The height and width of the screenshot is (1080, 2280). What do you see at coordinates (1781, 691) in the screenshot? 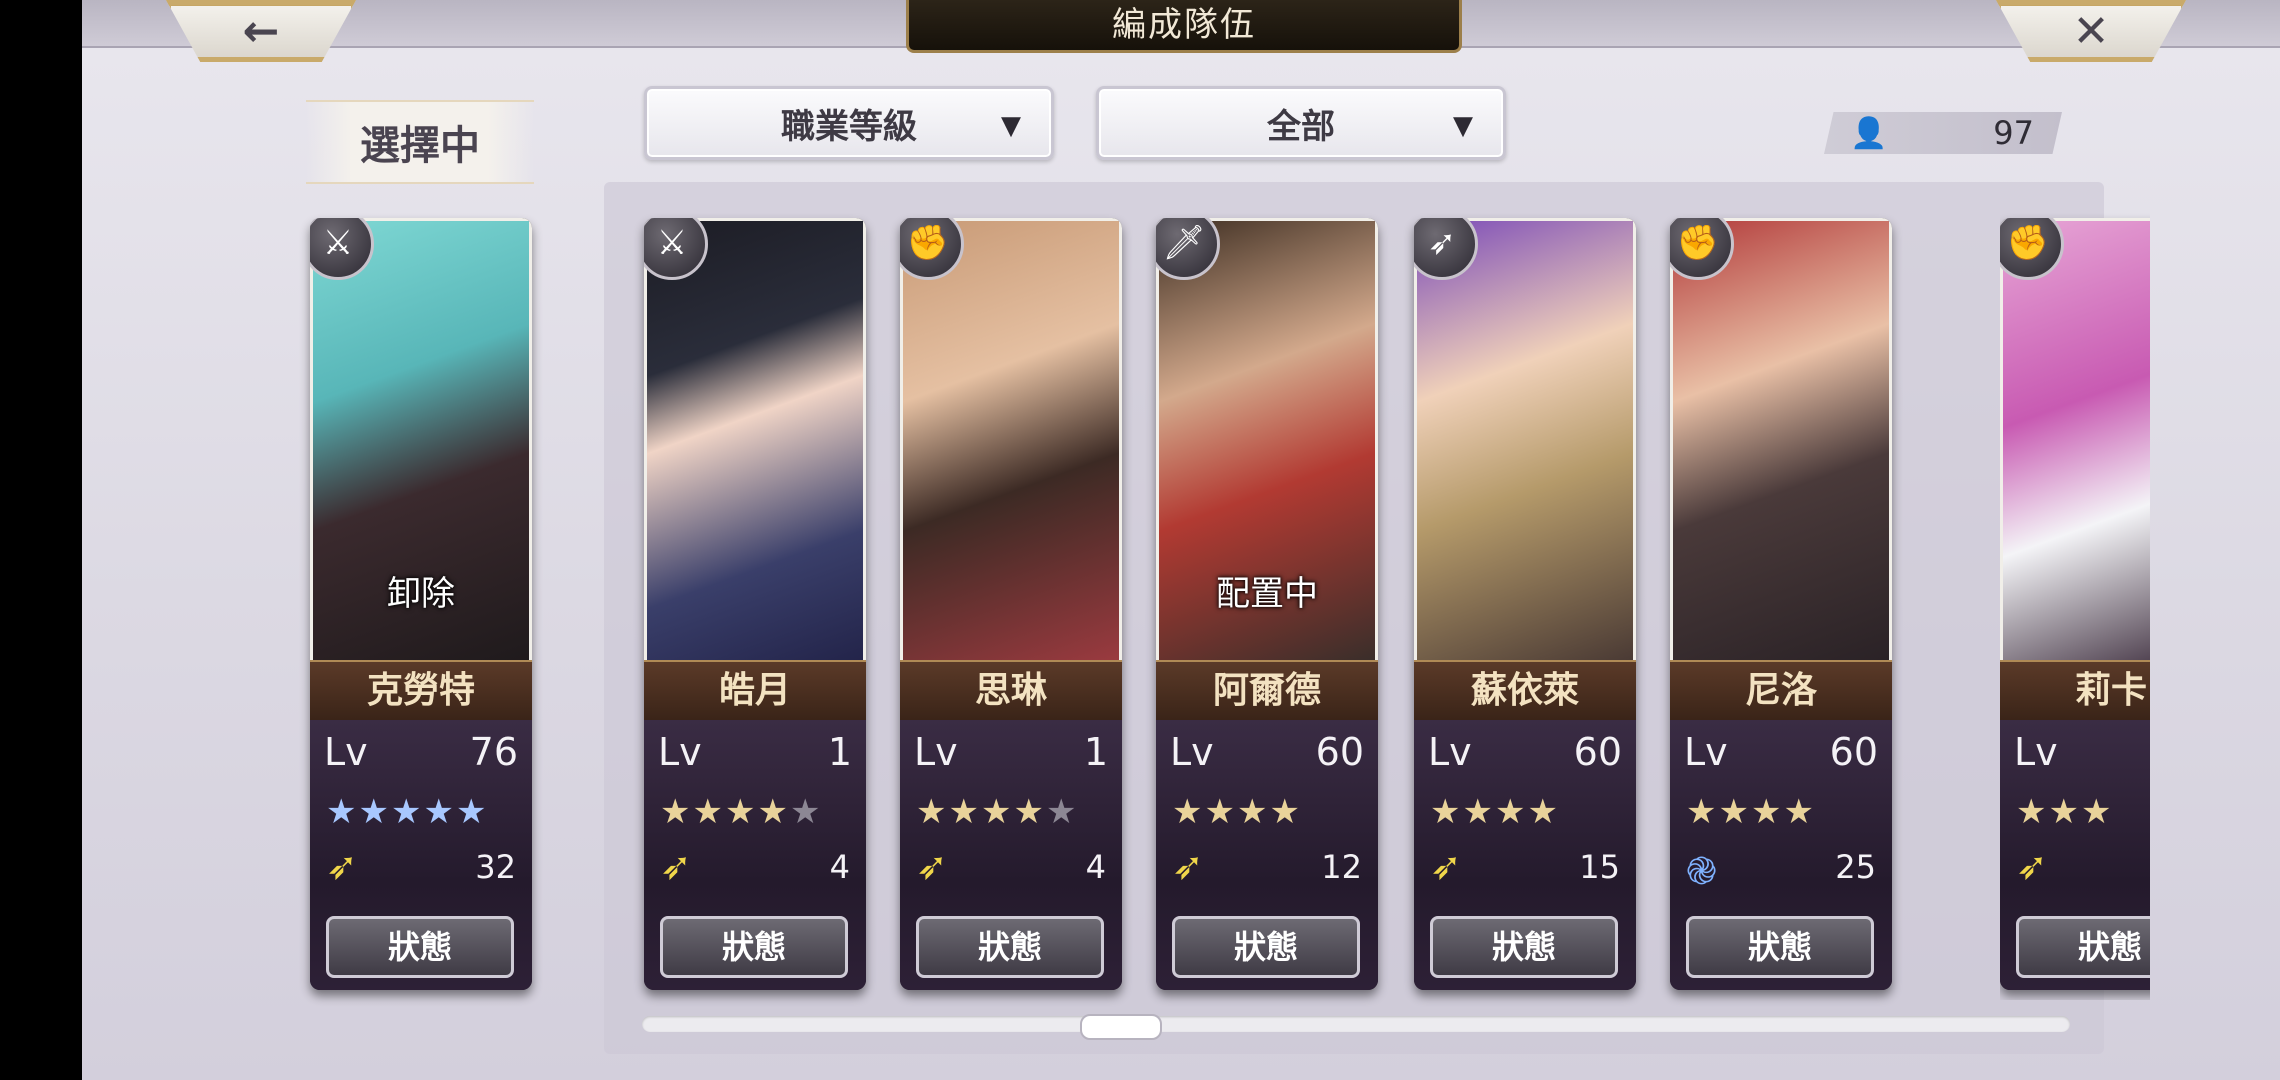
I see `character-name: 尼洛` at bounding box center [1781, 691].